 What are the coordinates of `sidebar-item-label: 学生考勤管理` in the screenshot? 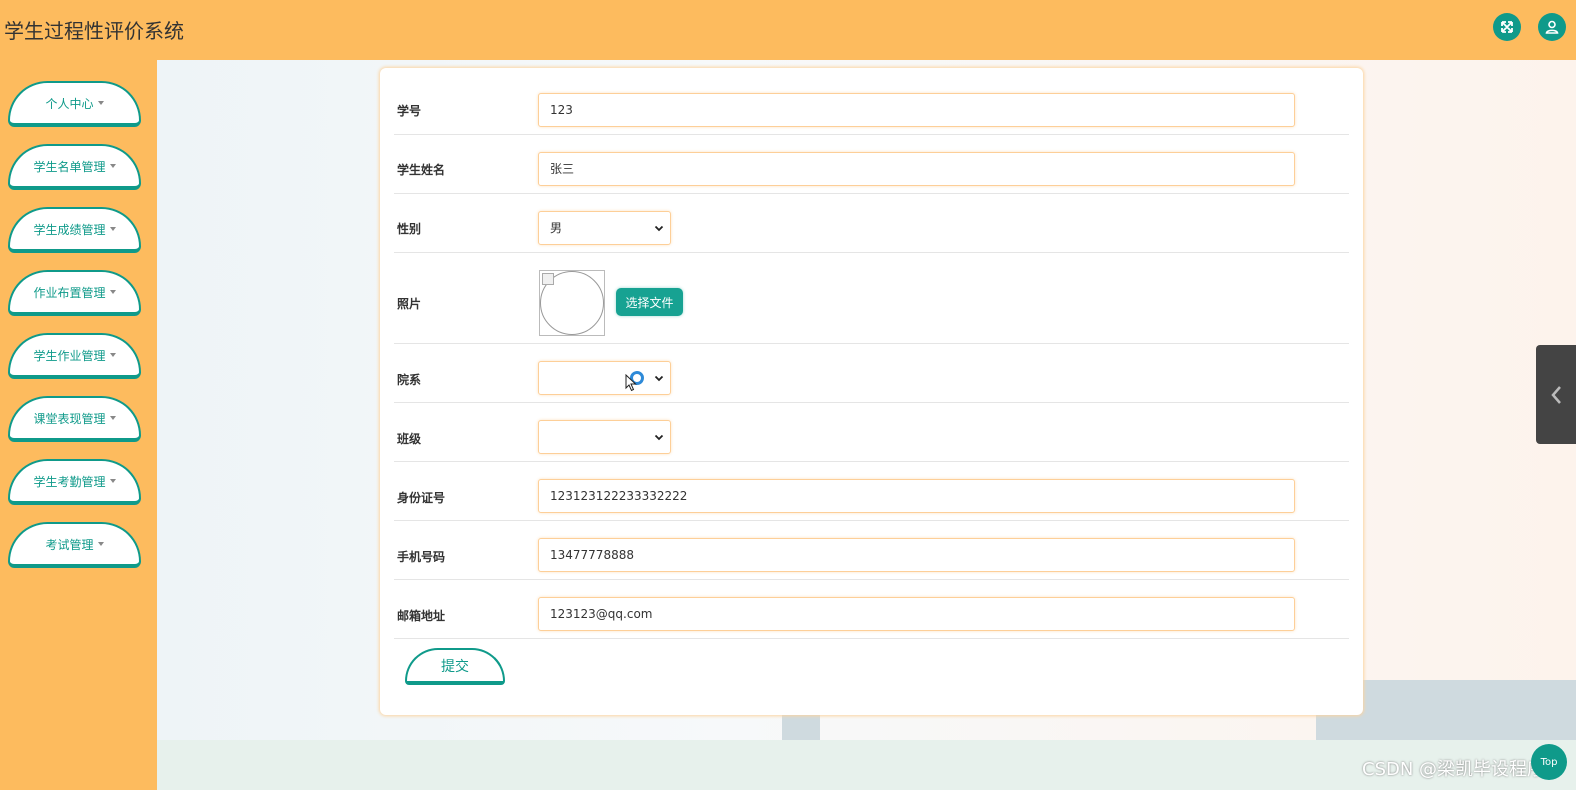 It's located at (69, 481).